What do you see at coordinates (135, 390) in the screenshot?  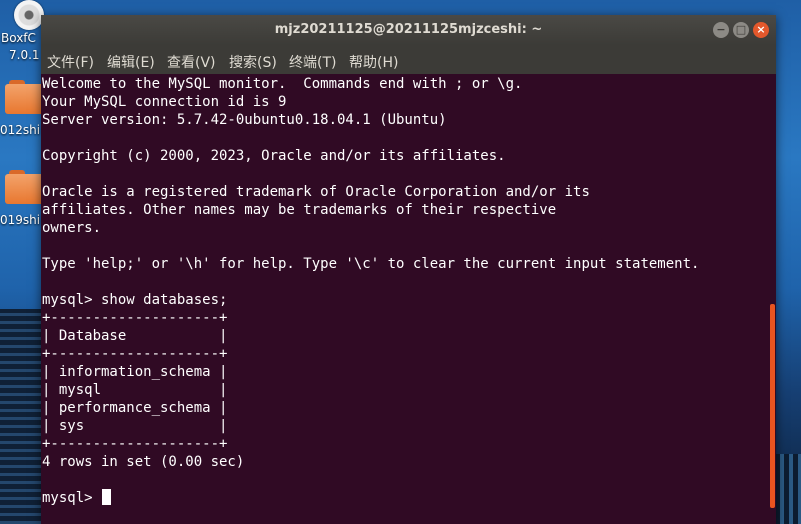 I see `terminal-line: | mysql |` at bounding box center [135, 390].